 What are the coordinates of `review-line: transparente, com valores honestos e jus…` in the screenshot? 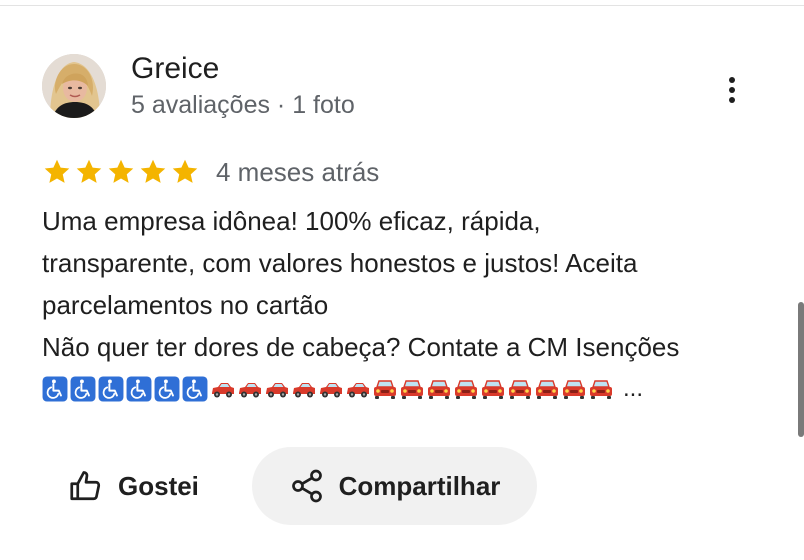 It's located at (340, 263).